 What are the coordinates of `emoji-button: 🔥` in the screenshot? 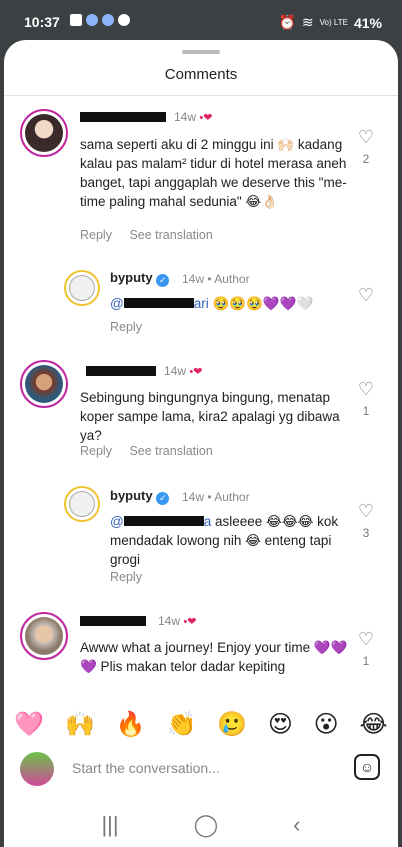 It's located at (131, 724).